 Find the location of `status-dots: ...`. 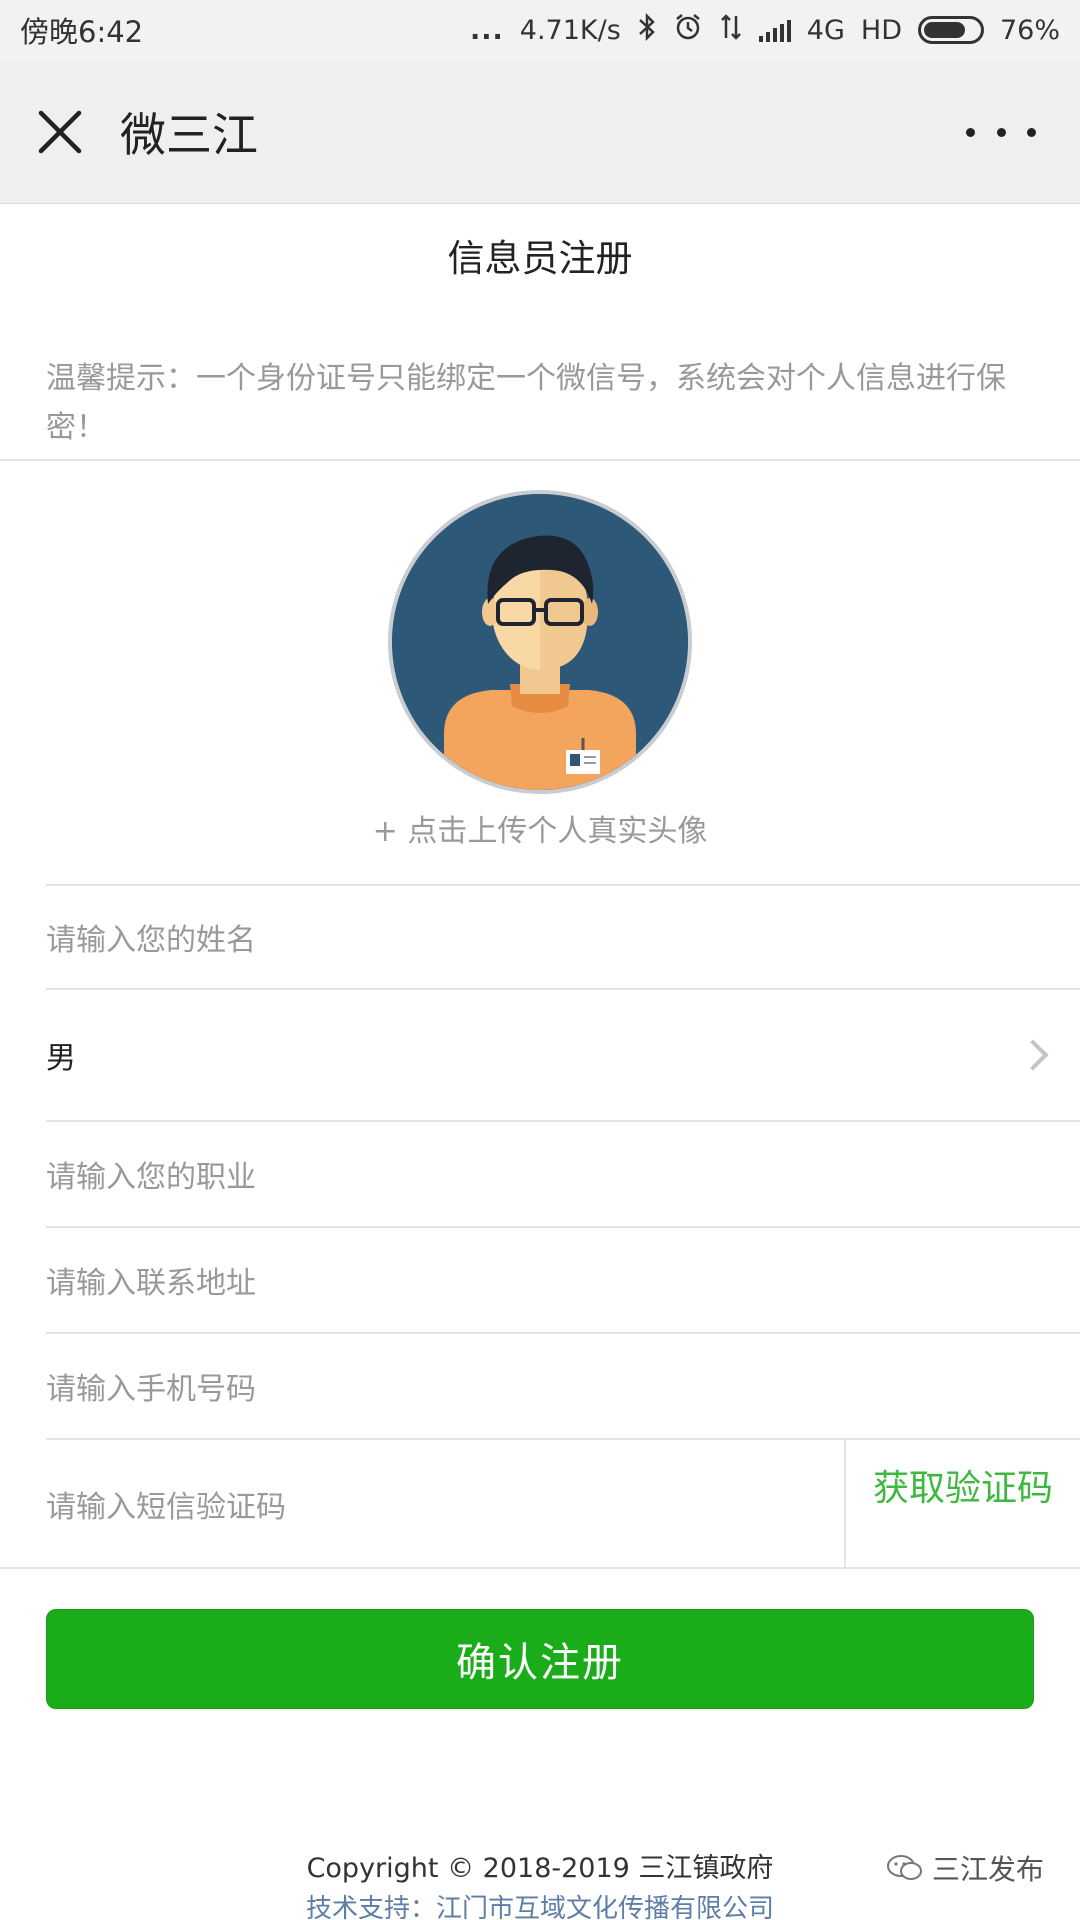

status-dots: ... is located at coordinates (487, 30).